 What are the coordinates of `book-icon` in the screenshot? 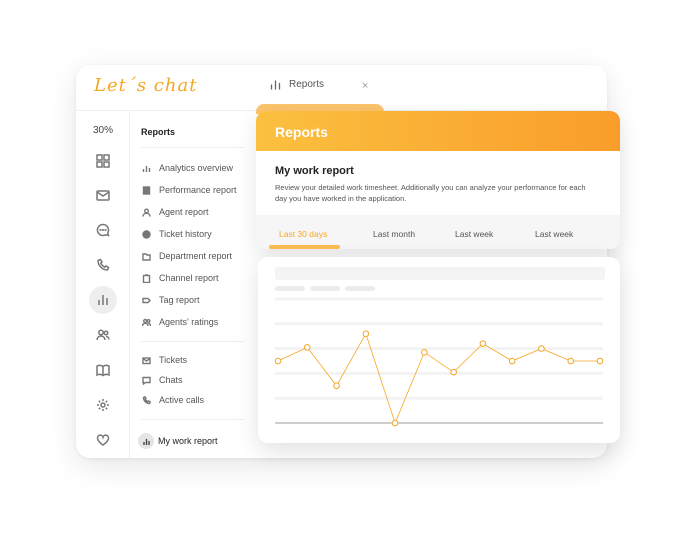 It's located at (103, 370).